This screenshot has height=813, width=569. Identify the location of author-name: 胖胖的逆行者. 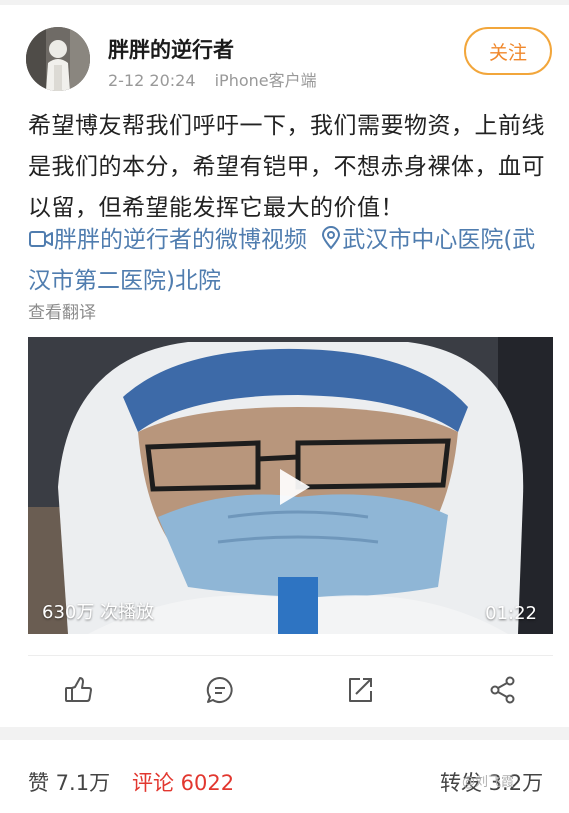
(171, 49).